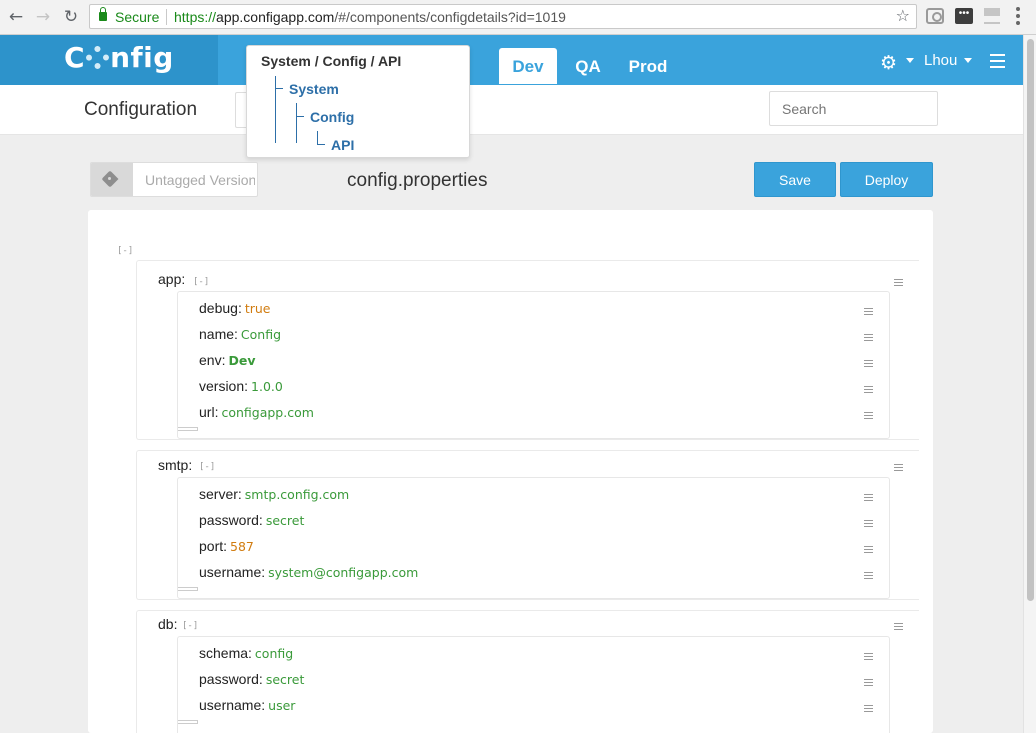 This screenshot has height=733, width=1036. What do you see at coordinates (910, 60) in the screenshot?
I see `settings-caret-icon` at bounding box center [910, 60].